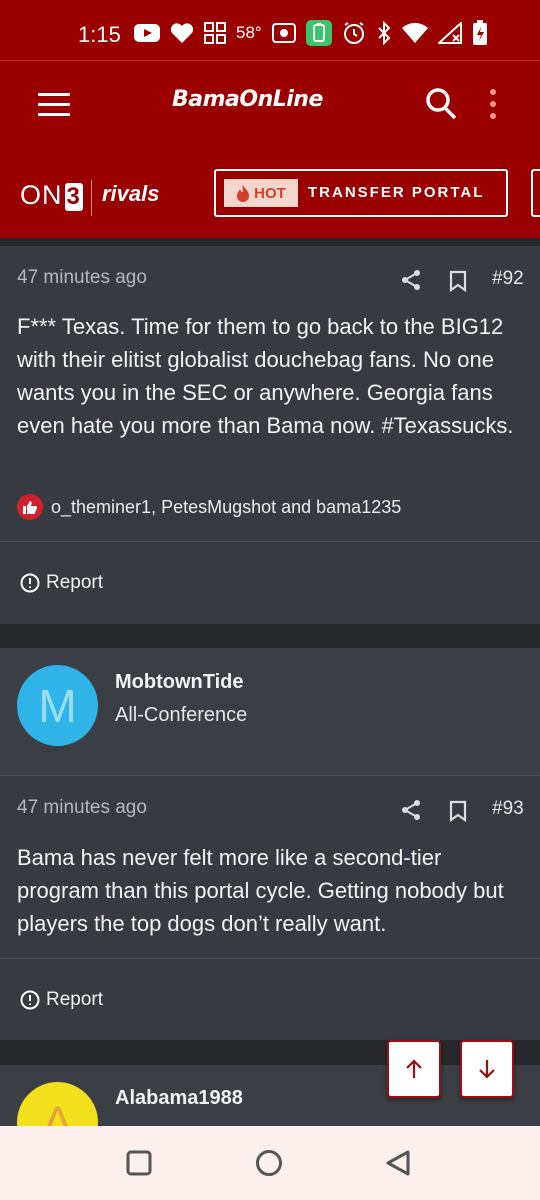 The image size is (540, 1200). What do you see at coordinates (449, 33) in the screenshot?
I see `signal-icon` at bounding box center [449, 33].